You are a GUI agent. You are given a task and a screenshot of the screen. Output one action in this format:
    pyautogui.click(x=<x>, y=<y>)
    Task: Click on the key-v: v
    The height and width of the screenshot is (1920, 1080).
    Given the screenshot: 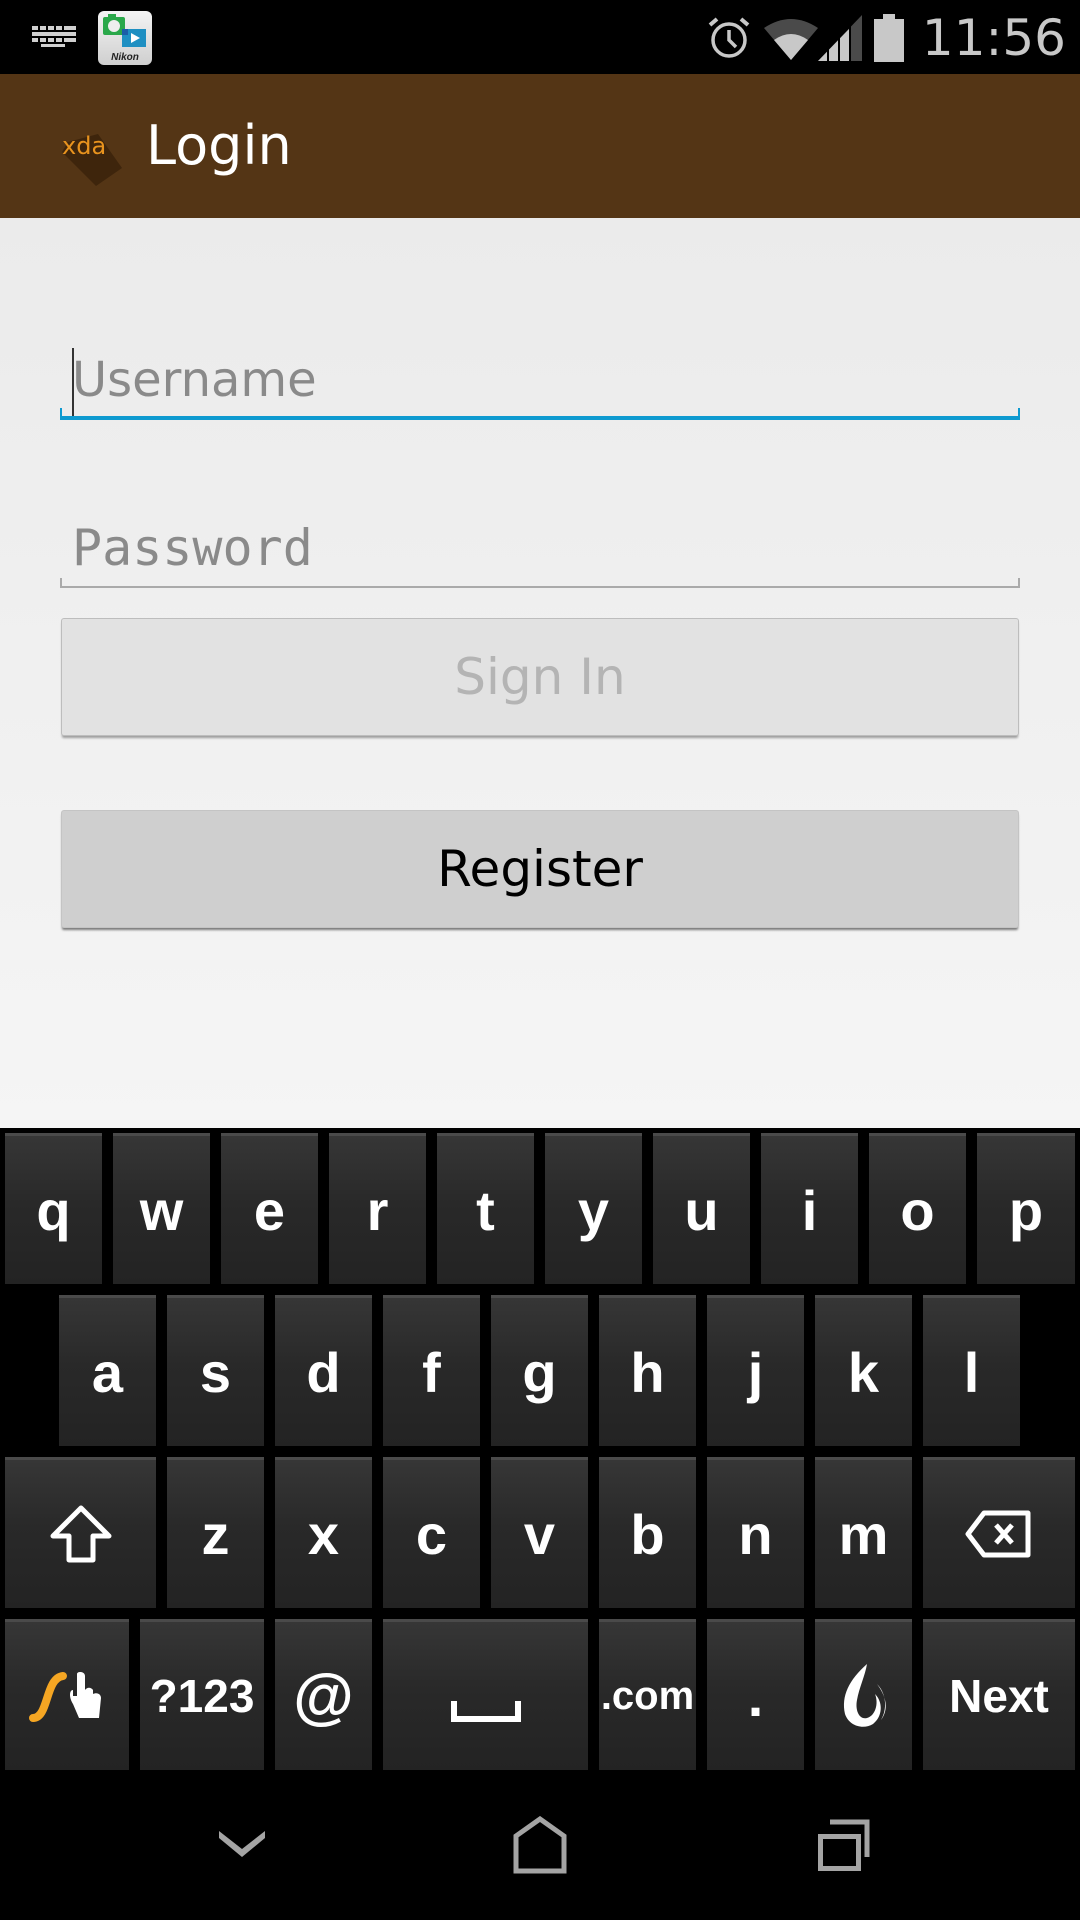 What is the action you would take?
    pyautogui.click(x=539, y=1532)
    